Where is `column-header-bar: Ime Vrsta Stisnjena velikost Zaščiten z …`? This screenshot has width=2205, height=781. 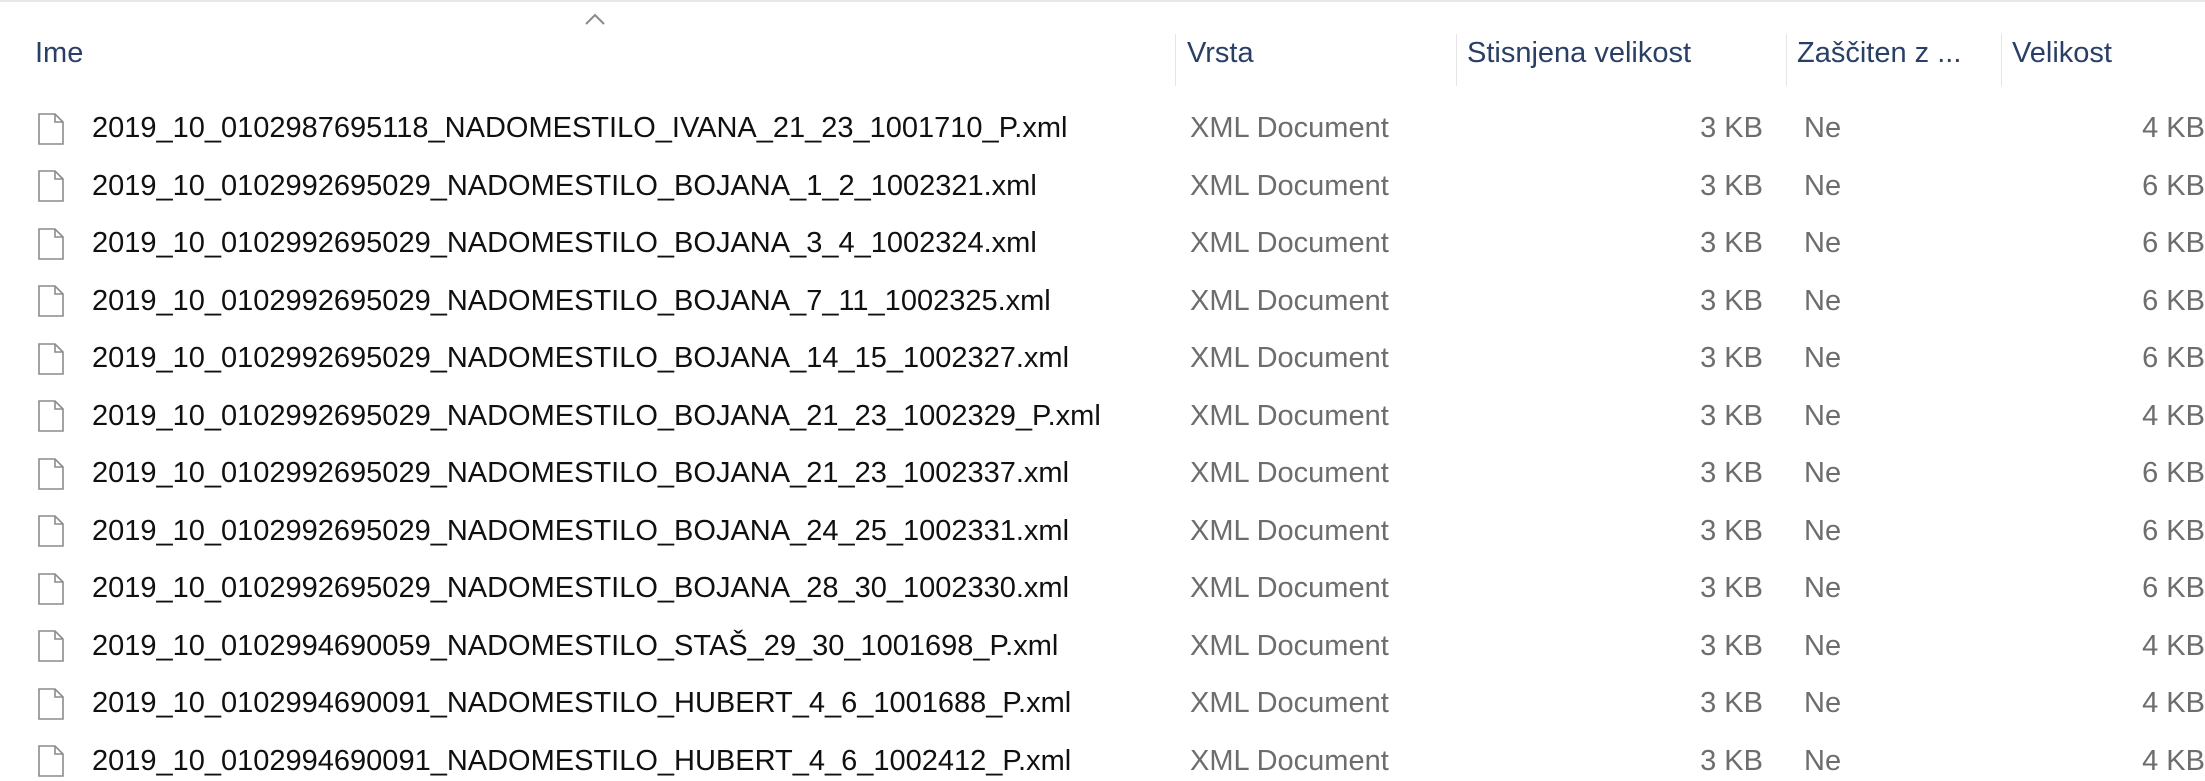 column-header-bar: Ime Vrsta Stisnjena velikost Zaščiten z … is located at coordinates (1102, 43).